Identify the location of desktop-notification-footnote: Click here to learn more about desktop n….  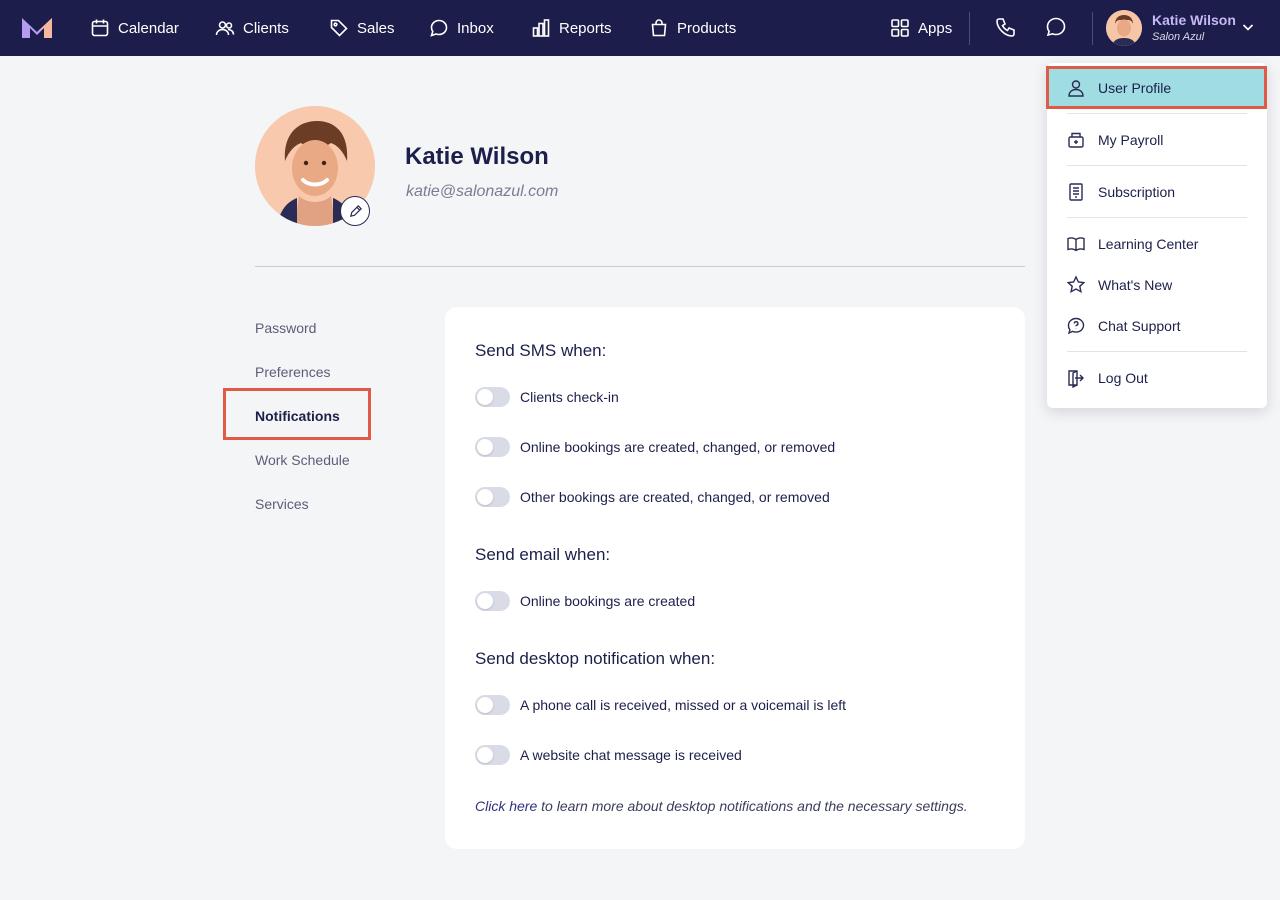
(721, 806).